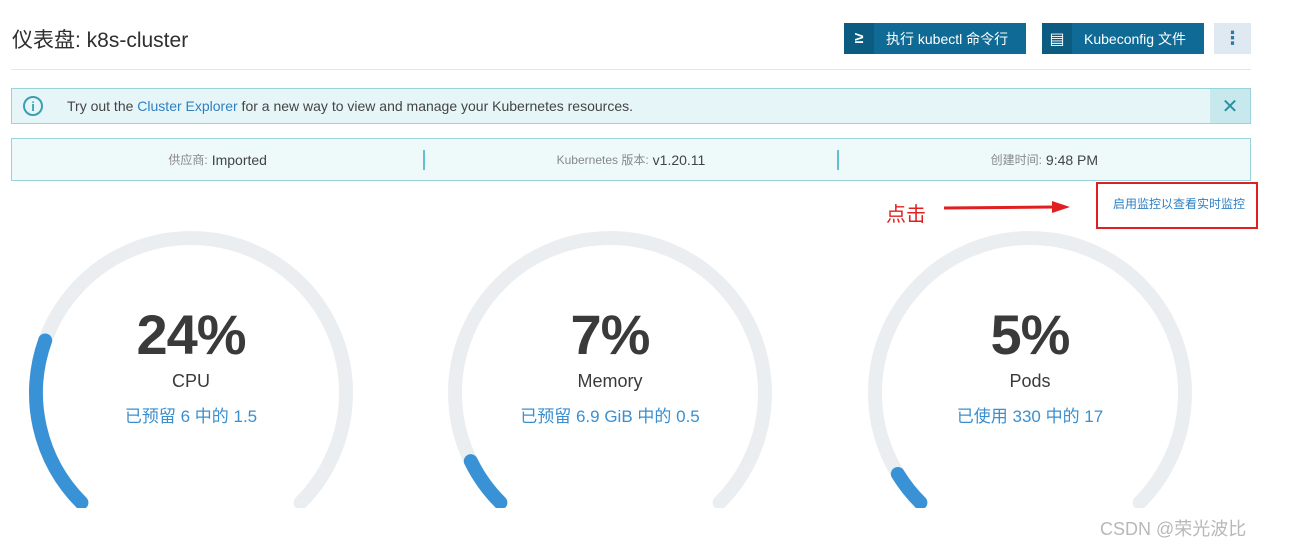 The height and width of the screenshot is (549, 1294). I want to click on pods-gauge-arc, so click(1030, 369).